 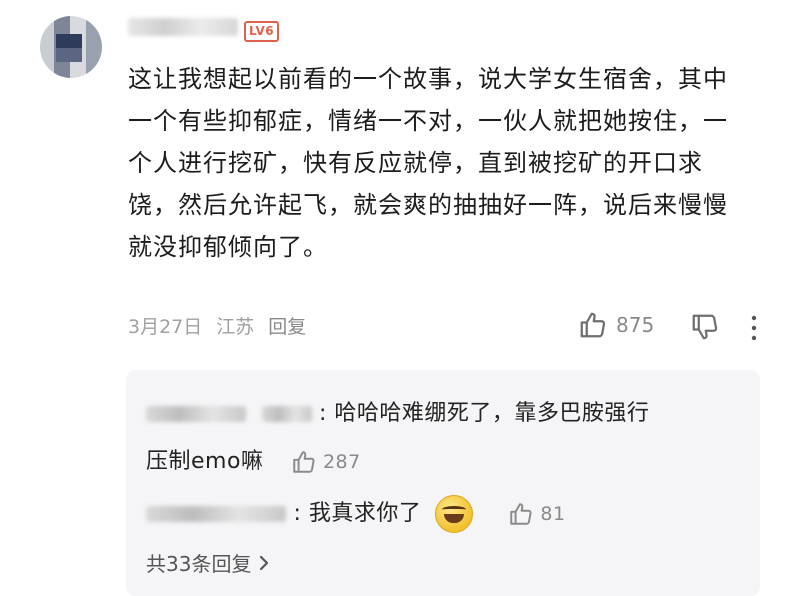 I want to click on chevron-right-icon, so click(x=264, y=562).